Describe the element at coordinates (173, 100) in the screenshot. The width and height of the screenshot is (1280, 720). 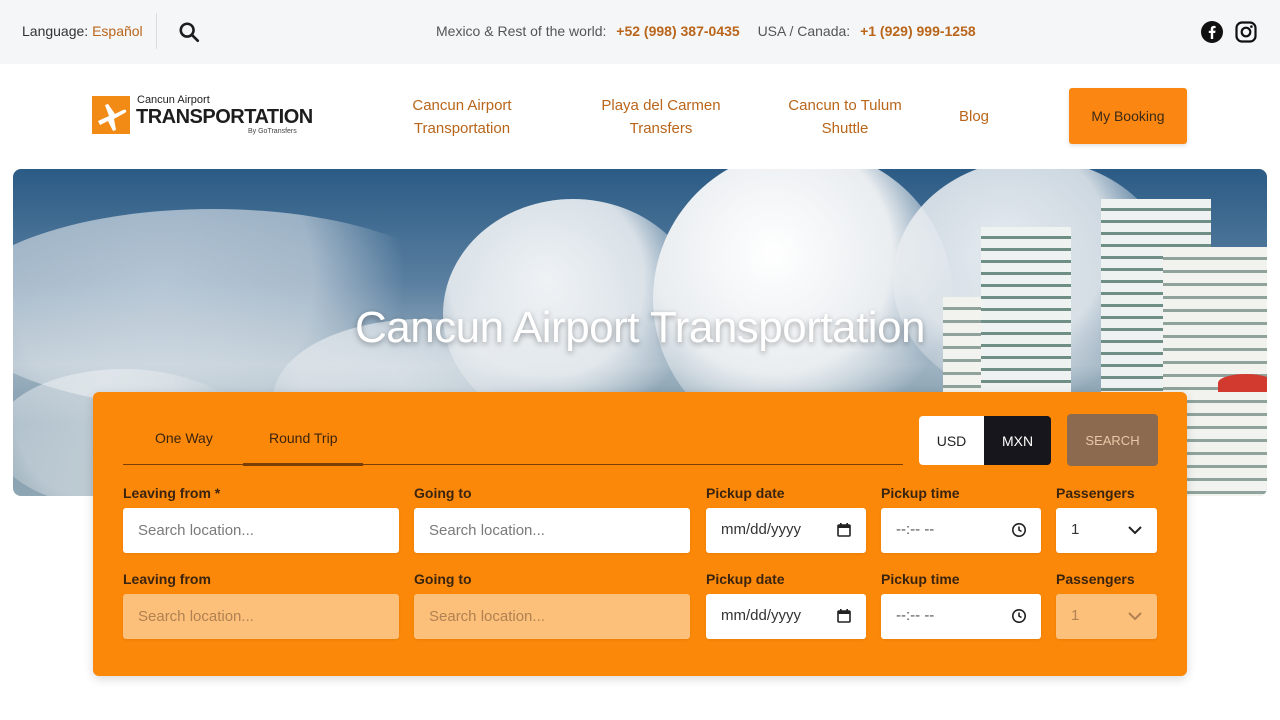
I see `logo-line1: Cancun Airport` at that location.